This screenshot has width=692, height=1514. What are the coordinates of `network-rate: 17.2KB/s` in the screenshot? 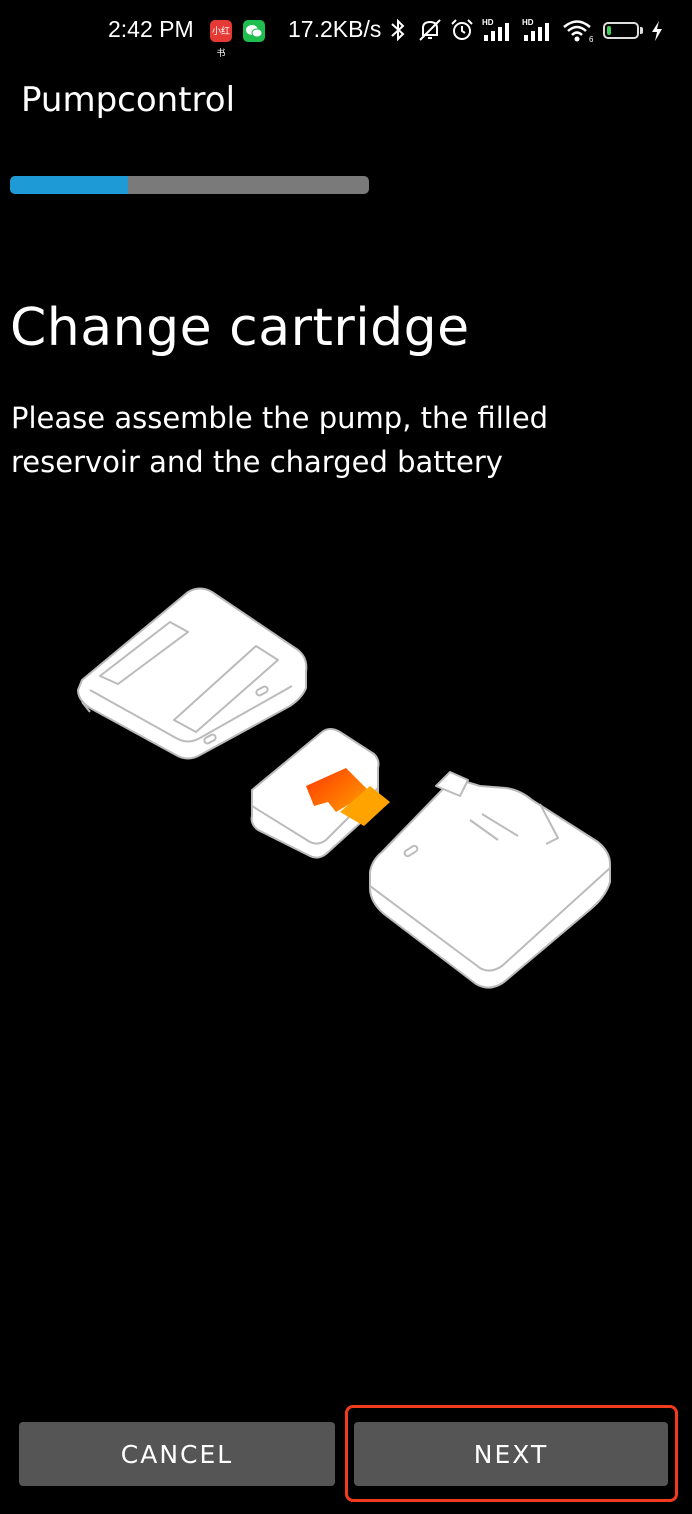 It's located at (335, 29).